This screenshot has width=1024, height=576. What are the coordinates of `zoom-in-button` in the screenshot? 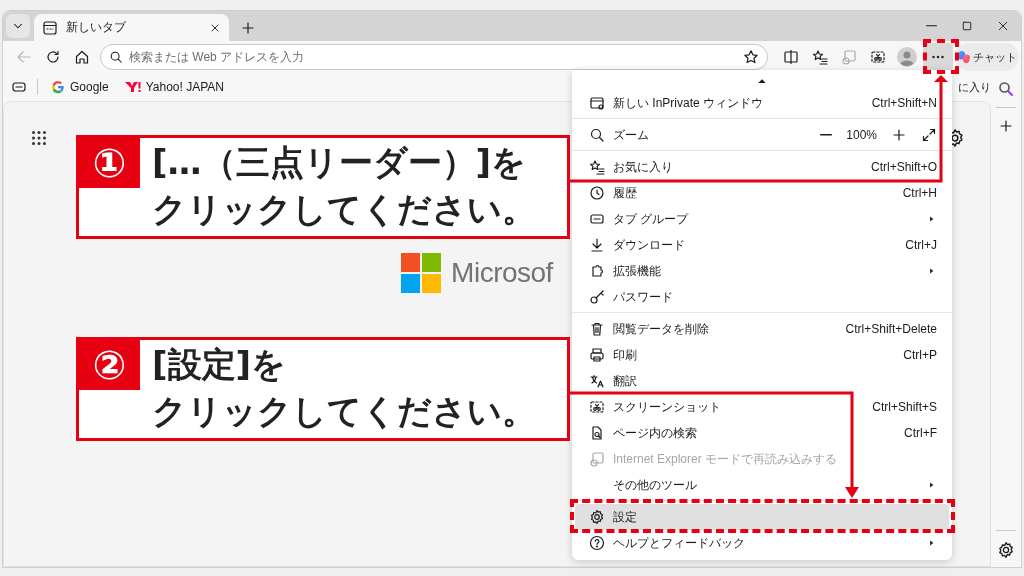 It's located at (899, 135).